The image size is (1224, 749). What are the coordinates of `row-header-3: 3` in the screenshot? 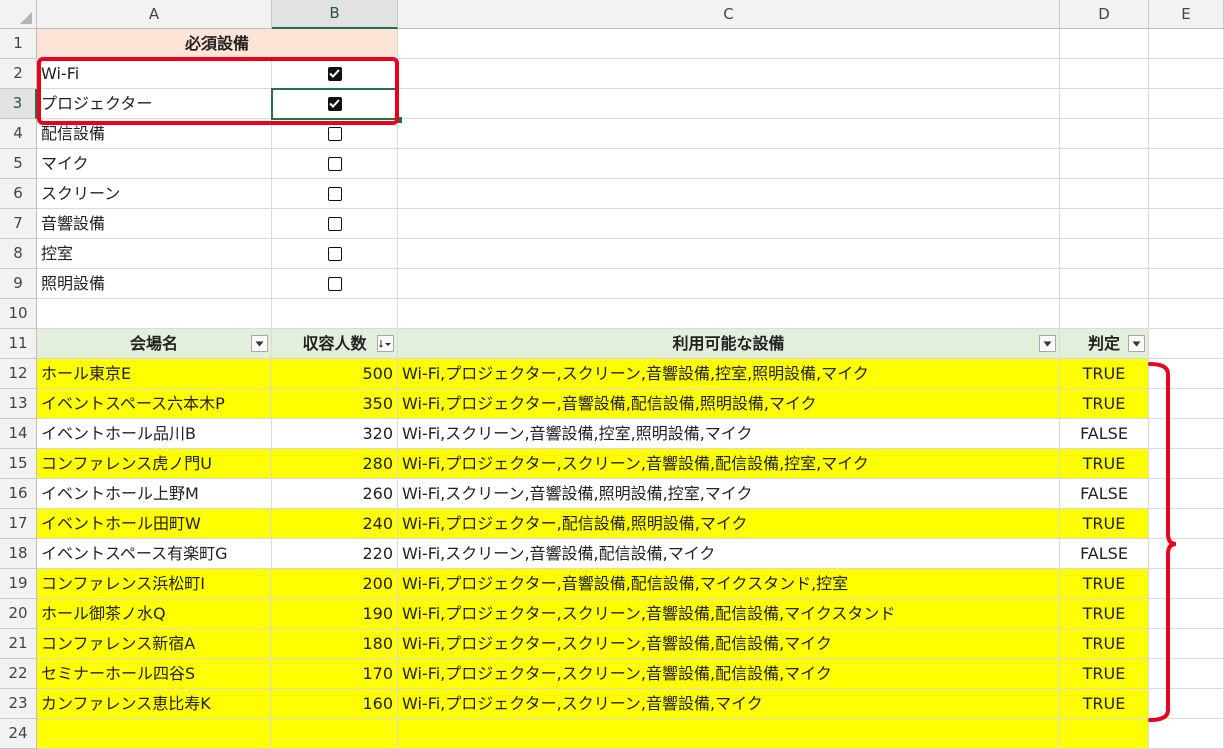 It's located at (18, 104).